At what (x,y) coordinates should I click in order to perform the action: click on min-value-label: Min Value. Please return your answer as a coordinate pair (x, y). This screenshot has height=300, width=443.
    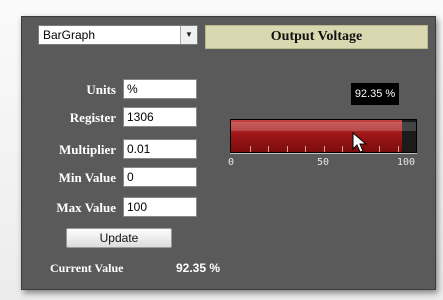
    Looking at the image, I should click on (87, 177).